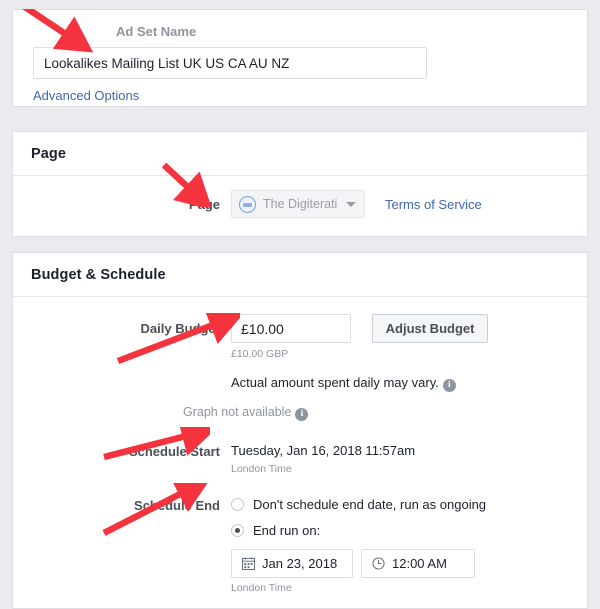 The image size is (600, 609). What do you see at coordinates (300, 563) in the screenshot?
I see `end-date-value: Jan 23, 2018` at bounding box center [300, 563].